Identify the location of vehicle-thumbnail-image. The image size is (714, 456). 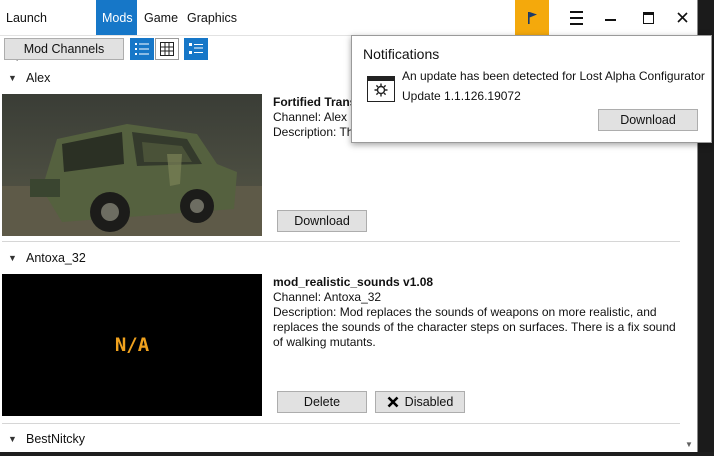
(132, 165).